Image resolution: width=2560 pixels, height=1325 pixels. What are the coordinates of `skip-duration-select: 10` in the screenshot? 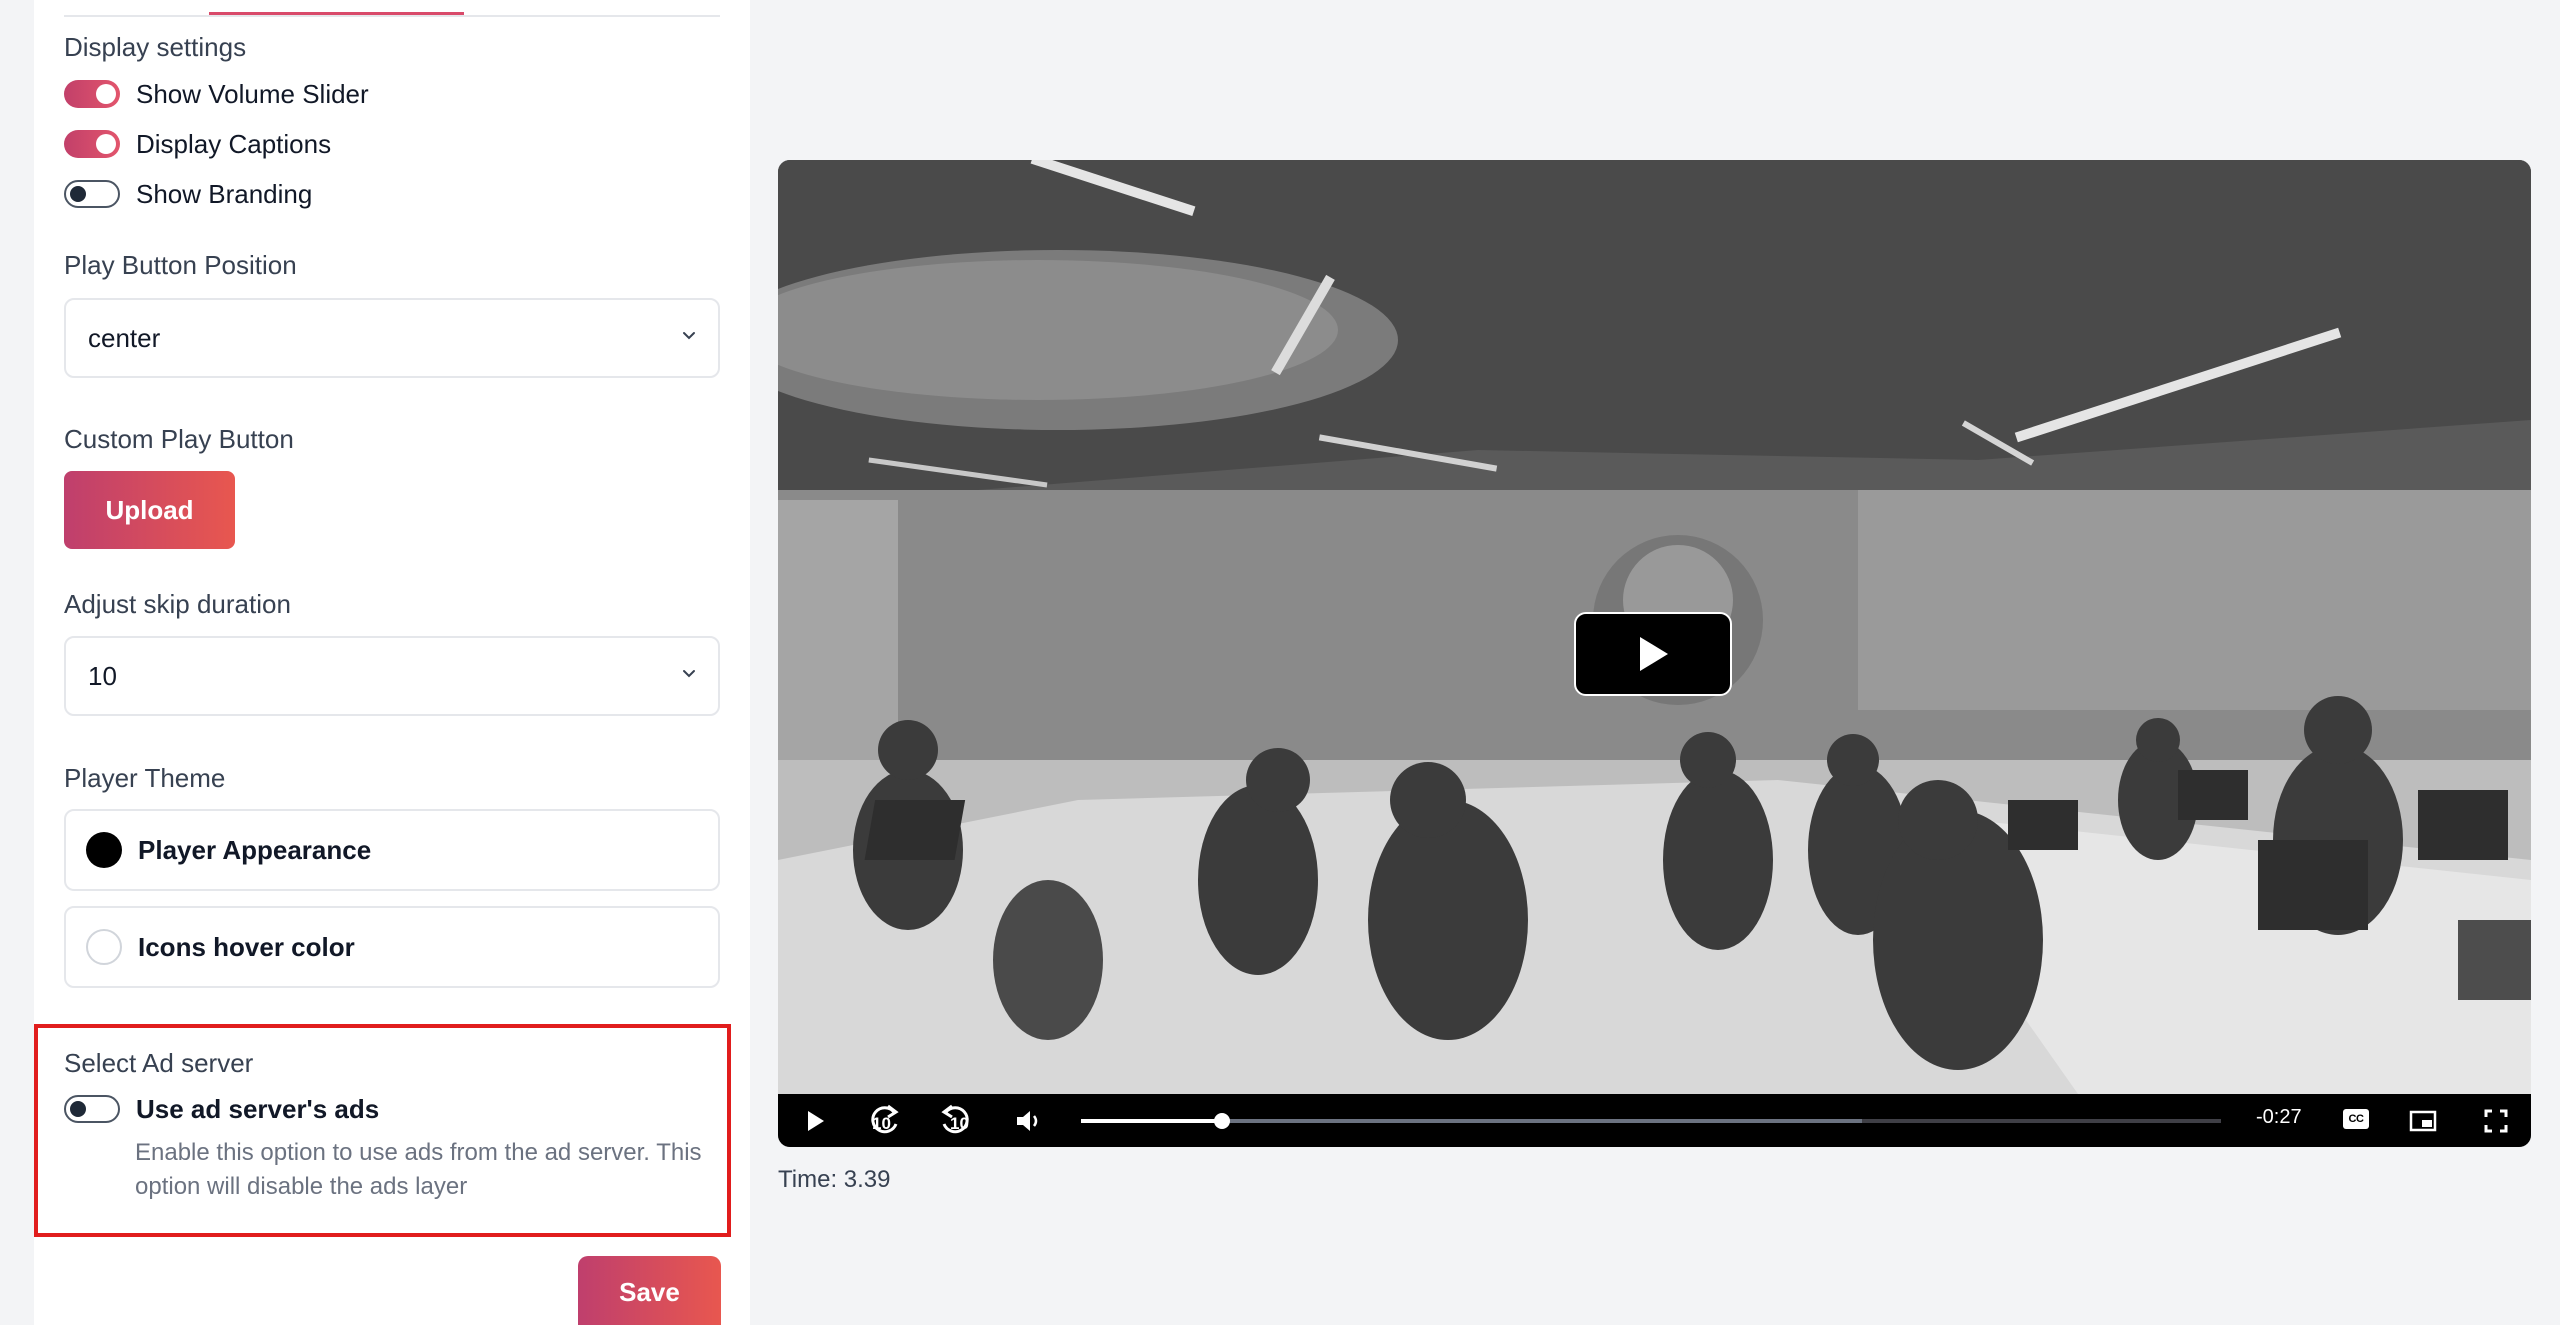 It's located at (392, 676).